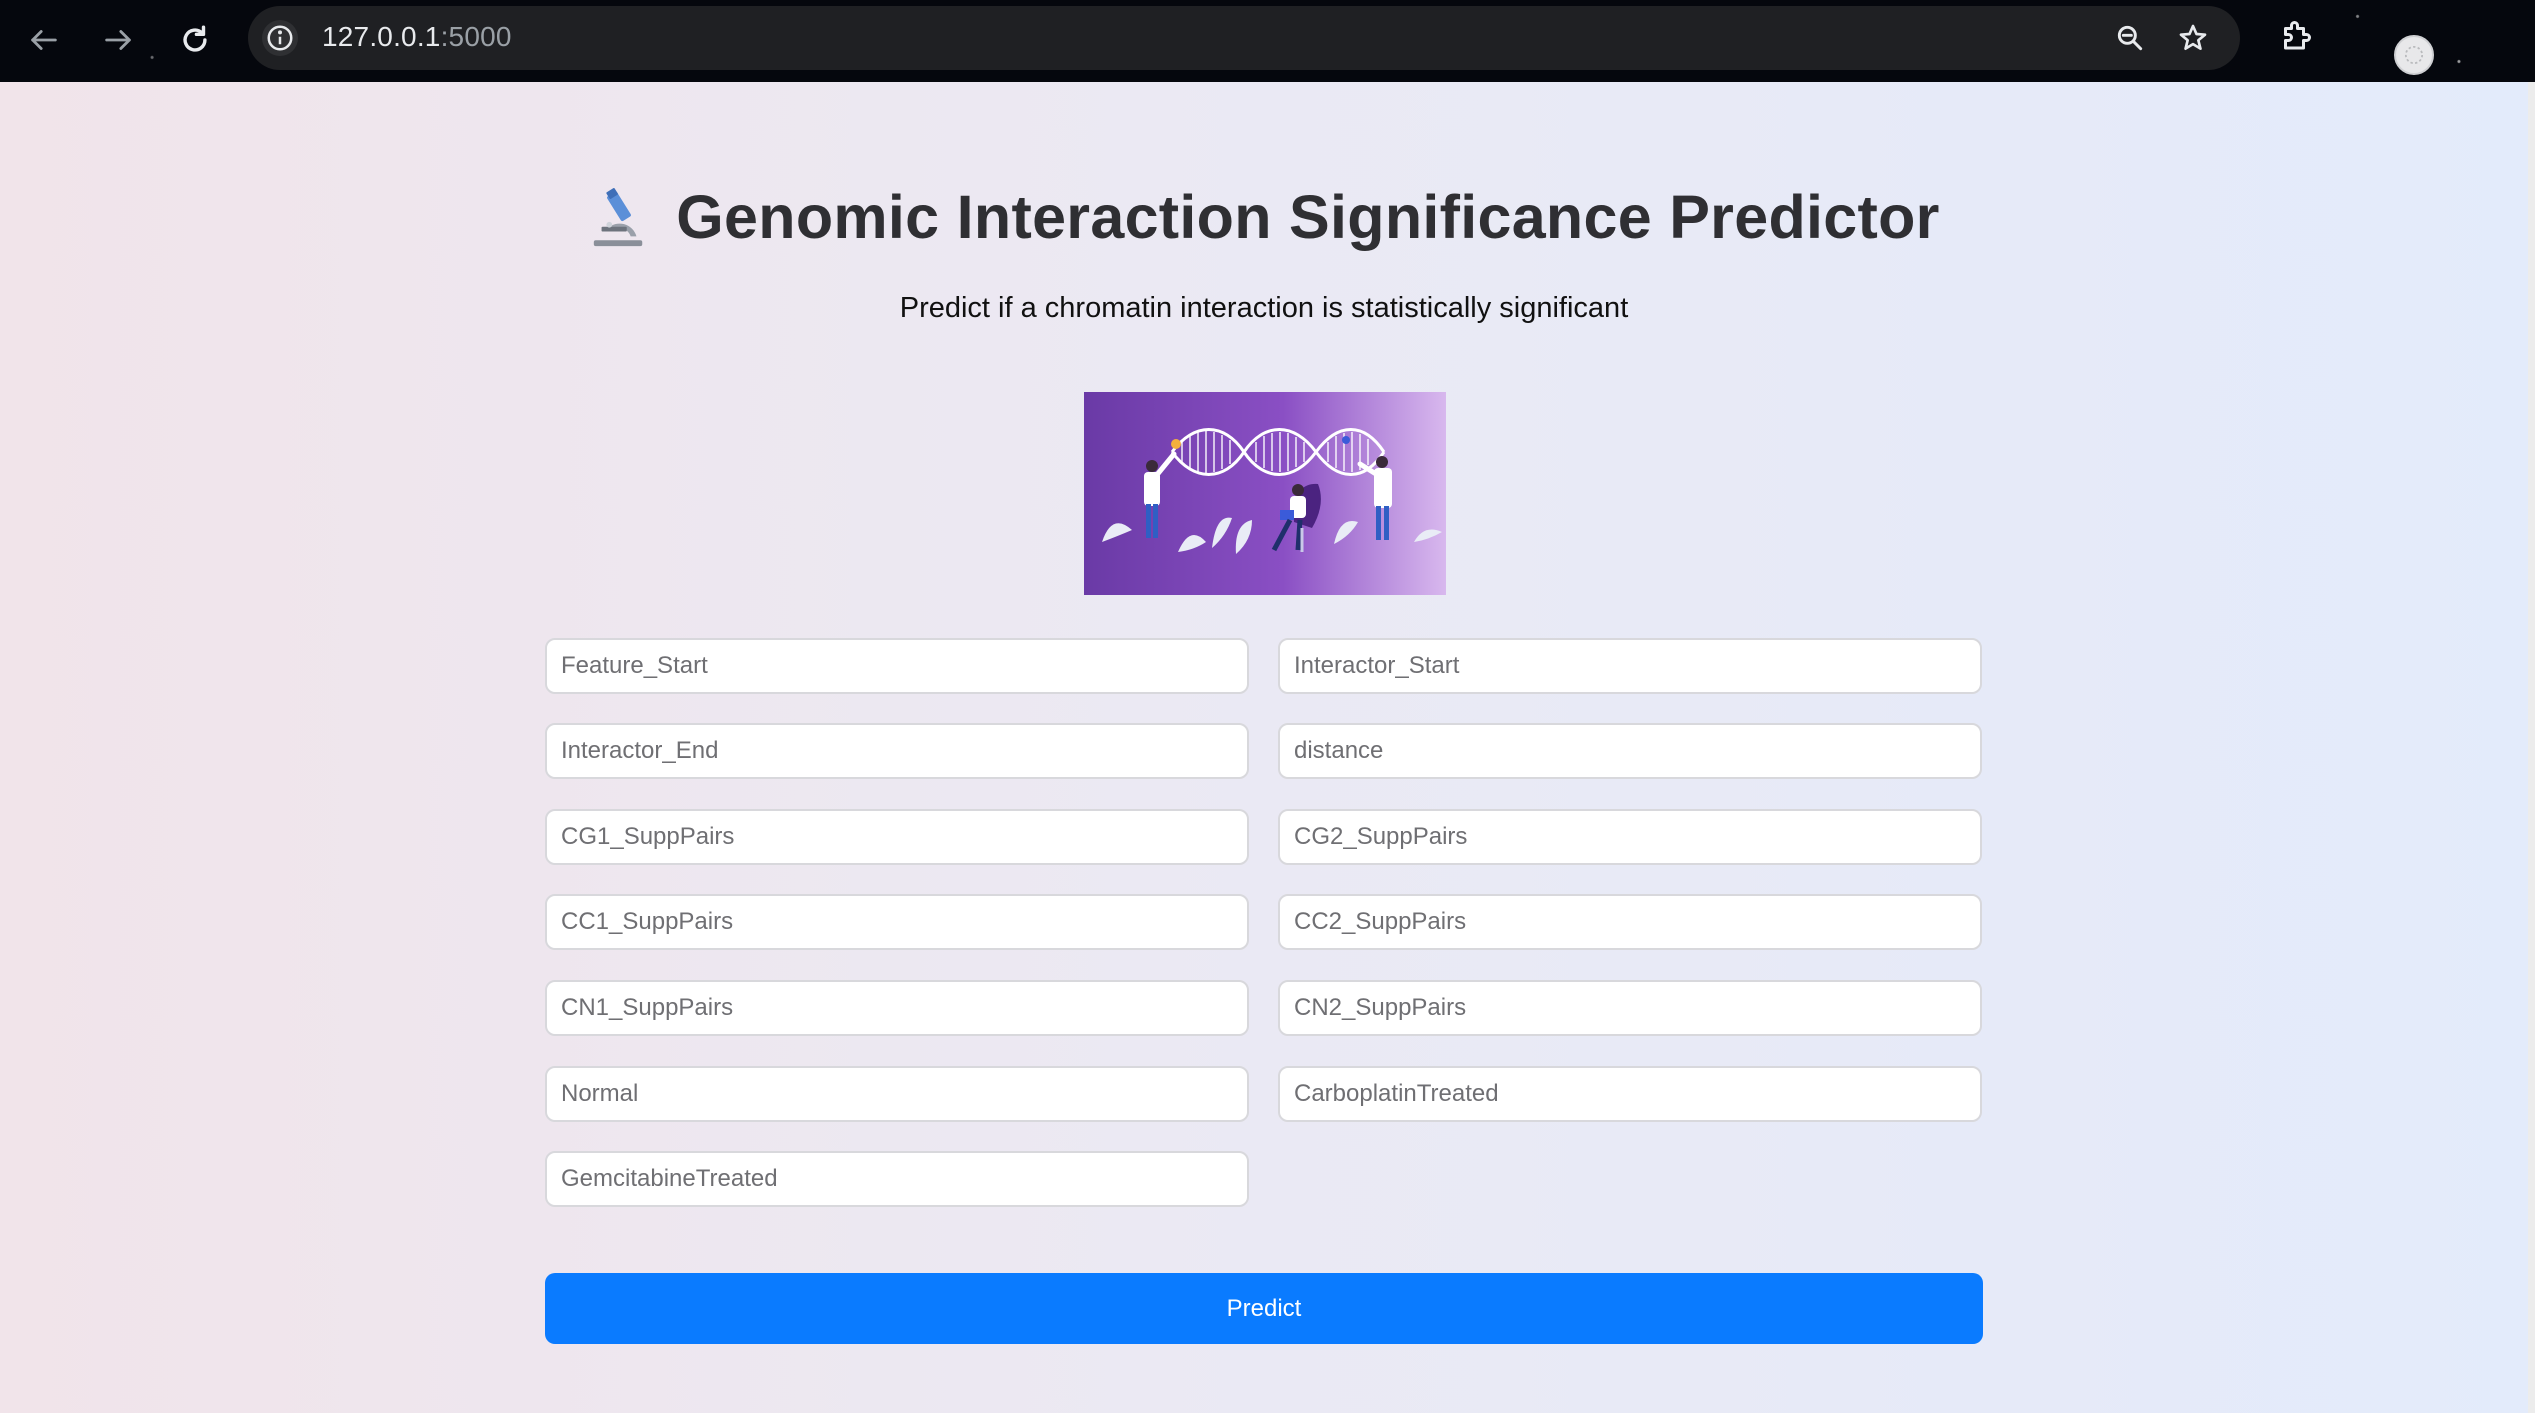  I want to click on carboplatin-treated-field, so click(1630, 1094).